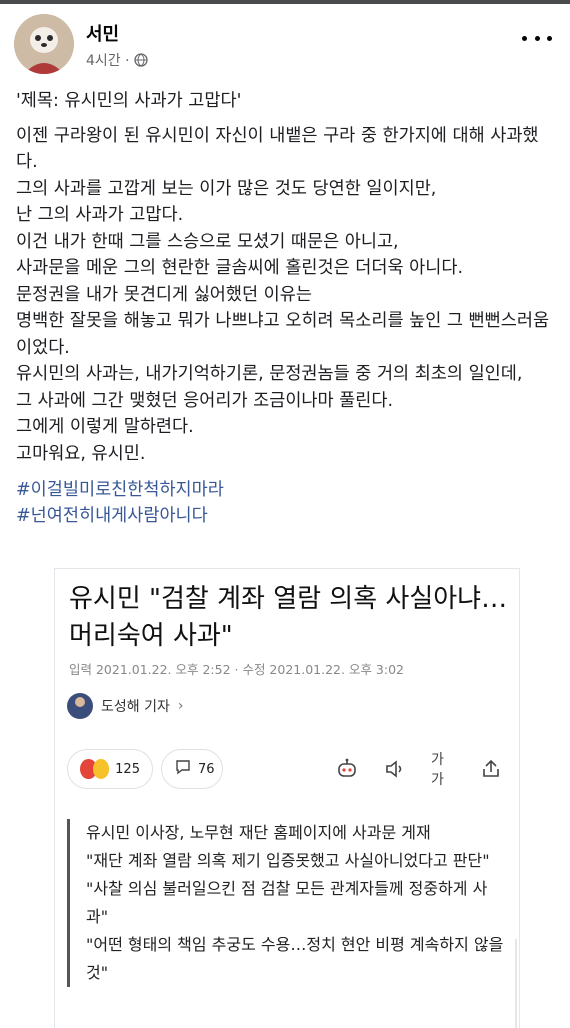 The width and height of the screenshot is (570, 1028). What do you see at coordinates (102, 33) in the screenshot?
I see `author-name: 서민` at bounding box center [102, 33].